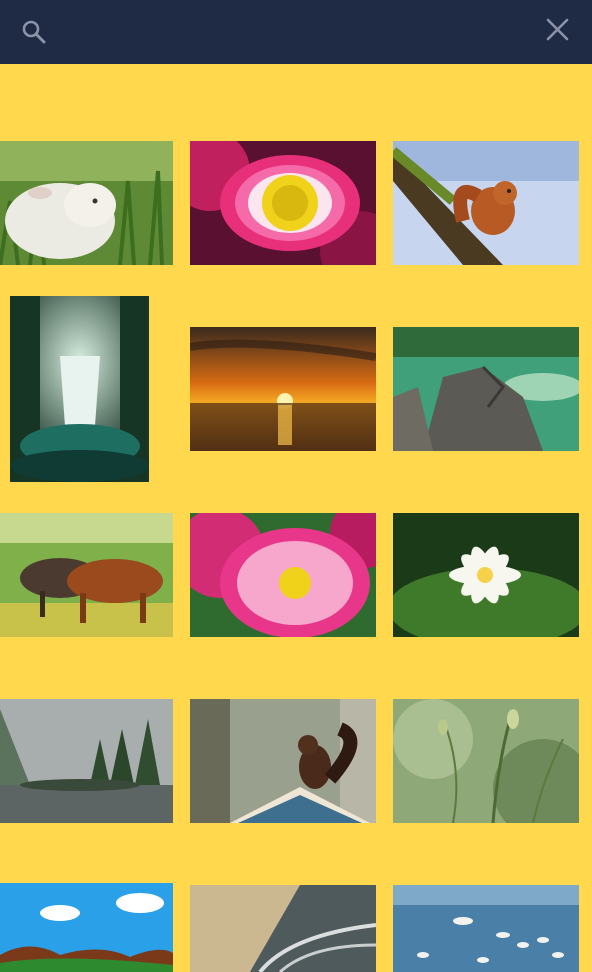 This screenshot has height=972, width=592. I want to click on close-icon, so click(558, 30).